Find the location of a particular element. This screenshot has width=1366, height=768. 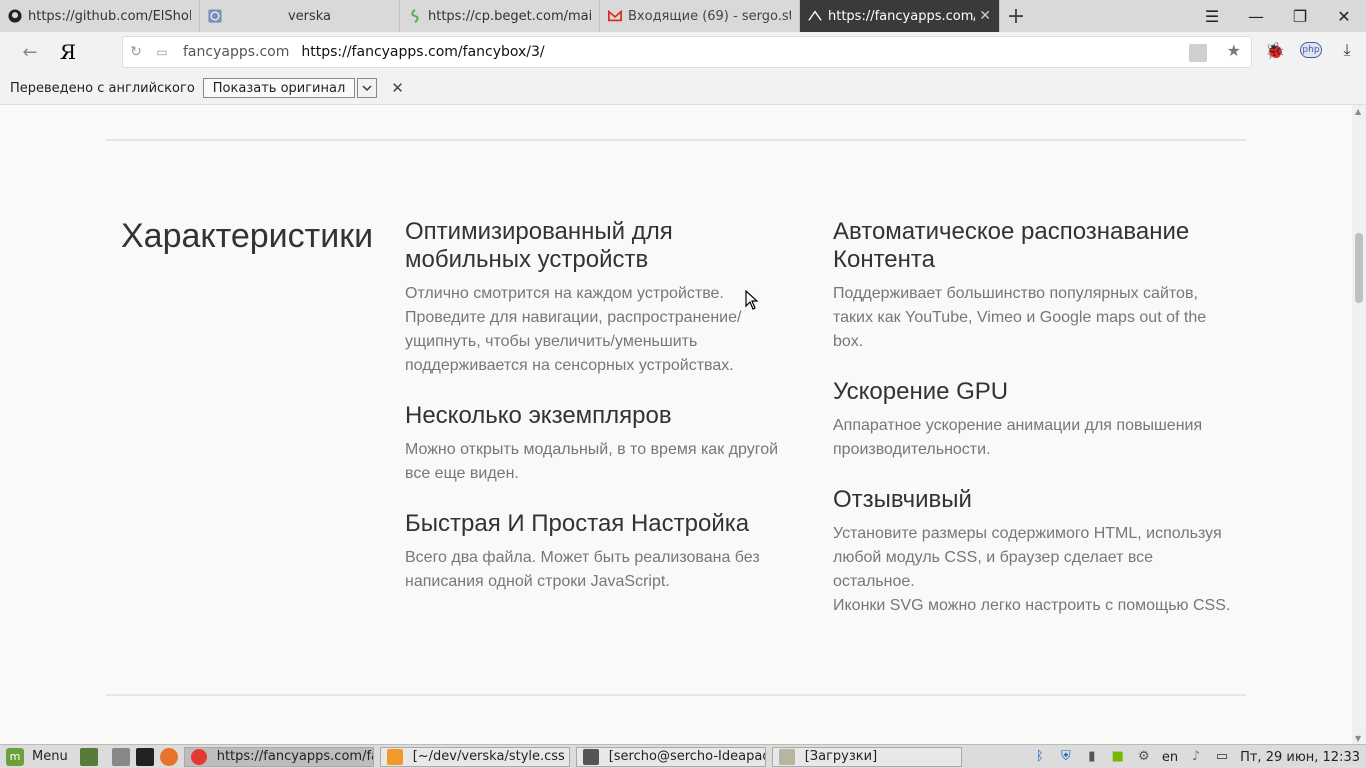

firefox-icon is located at coordinates (168, 756).